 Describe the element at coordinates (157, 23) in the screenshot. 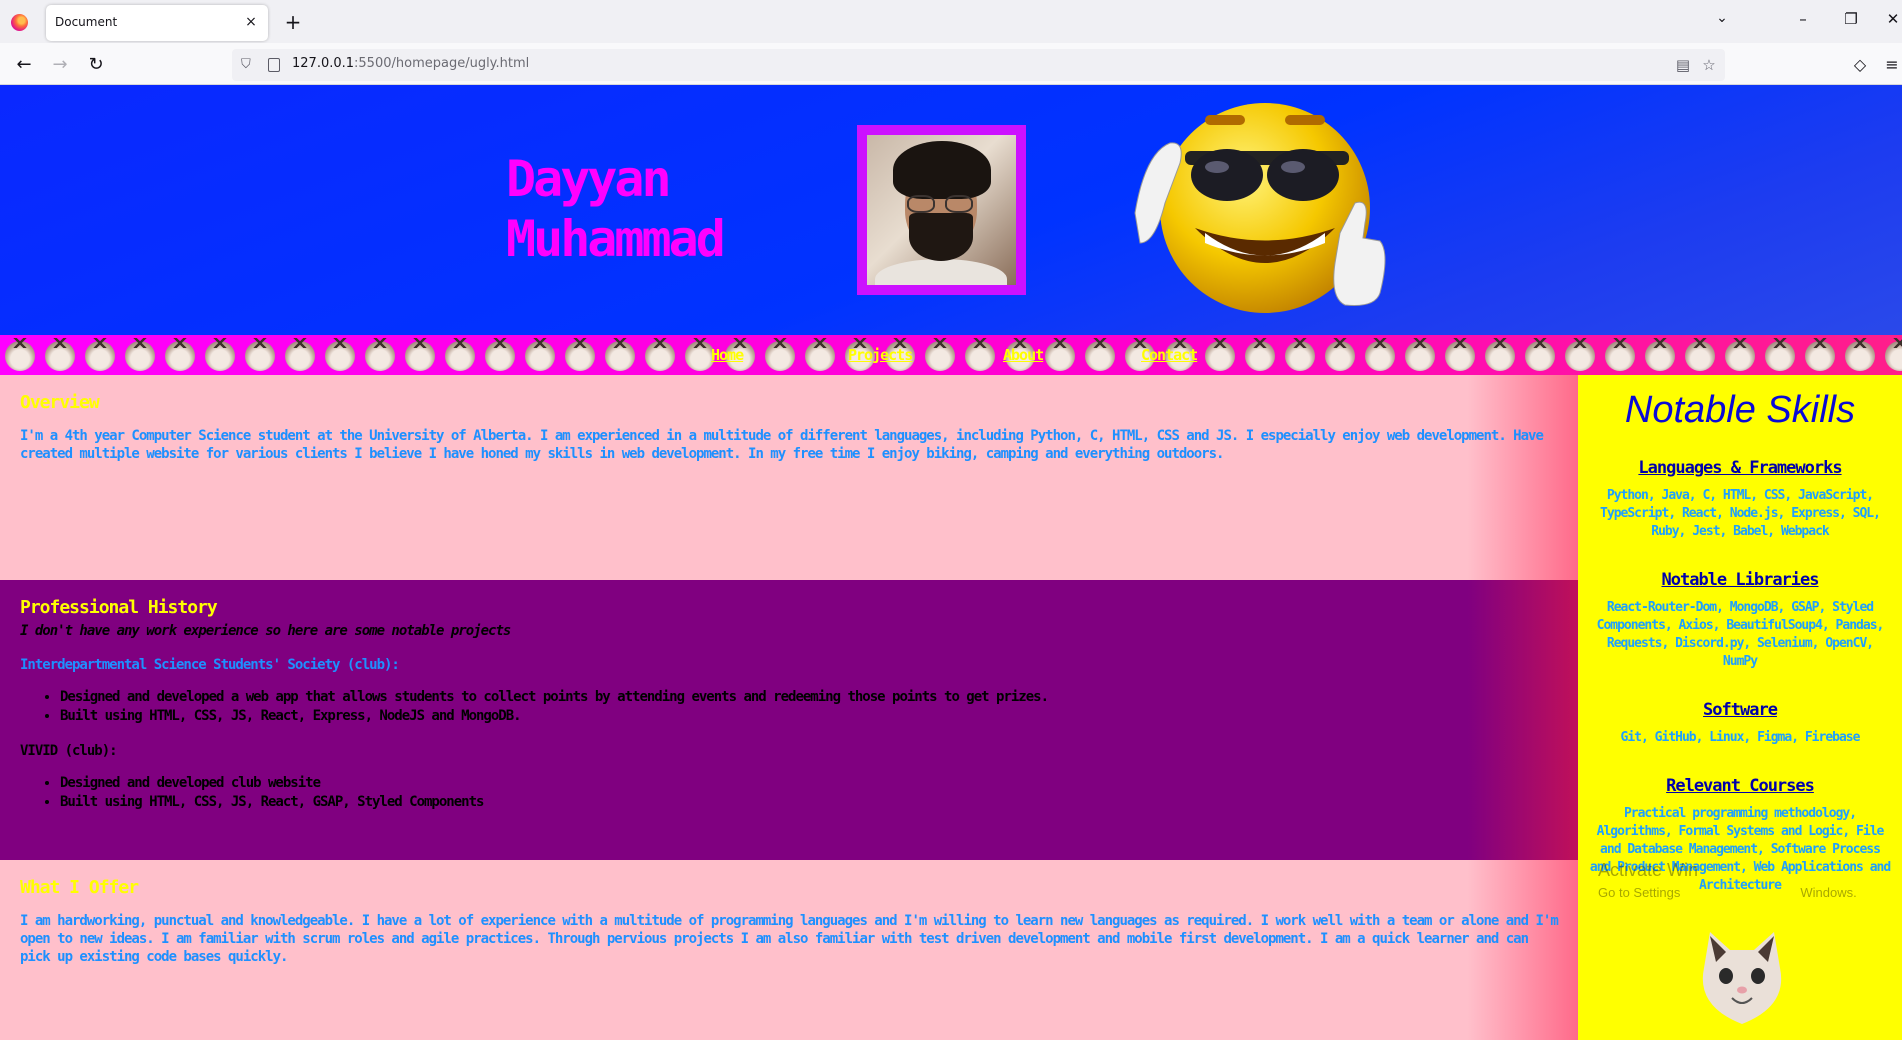

I see `browser-tab-document: Document ×` at that location.